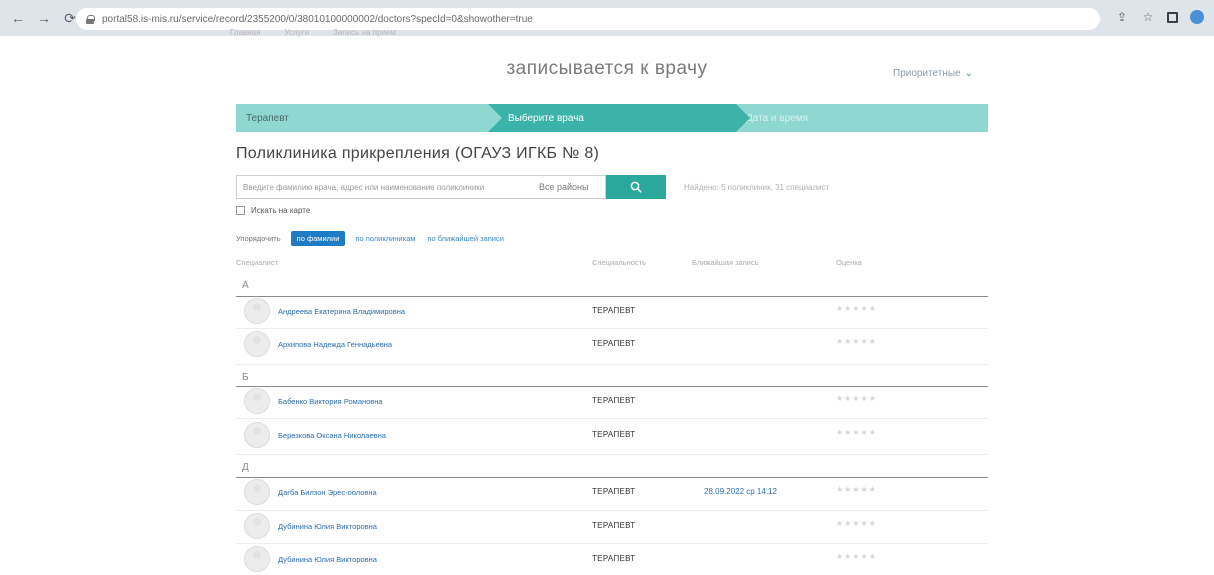 The width and height of the screenshot is (1214, 575). I want to click on priority-select: Приоритетные ⌄, so click(933, 73).